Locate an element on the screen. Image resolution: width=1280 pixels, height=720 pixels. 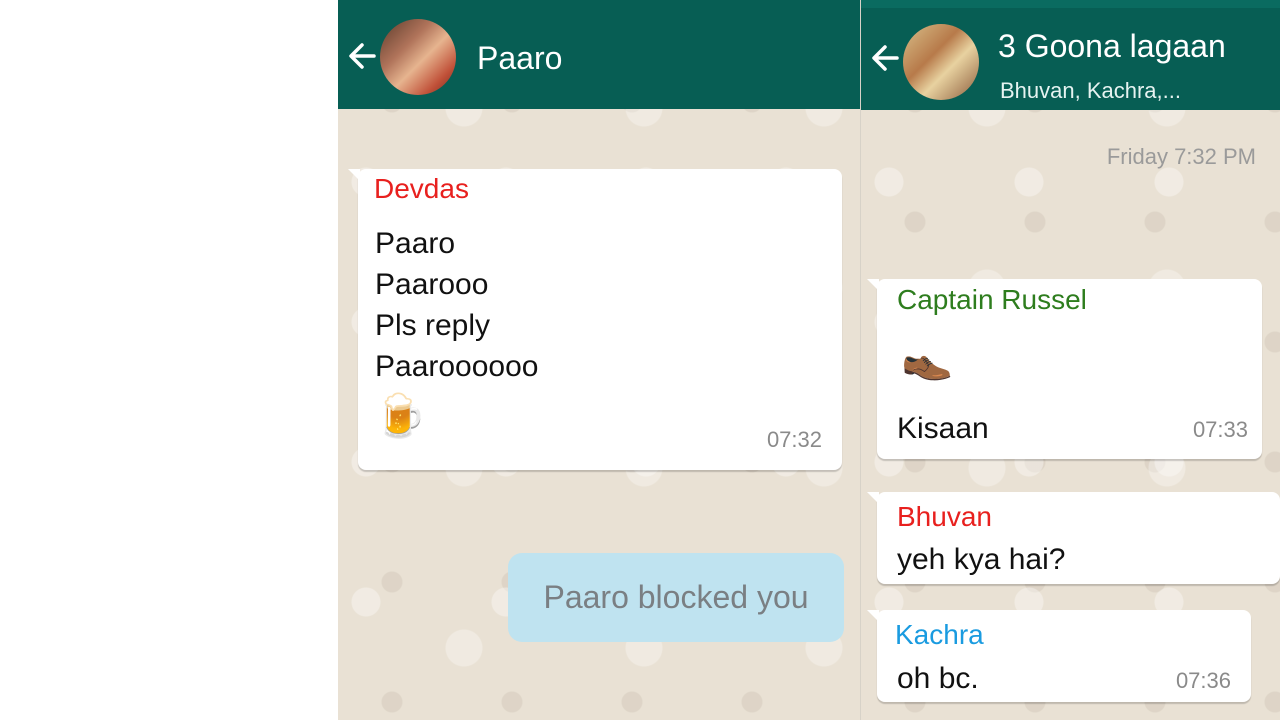
message-text: Paaro Paarooo Pls reply Paaroooooo is located at coordinates (456, 305).